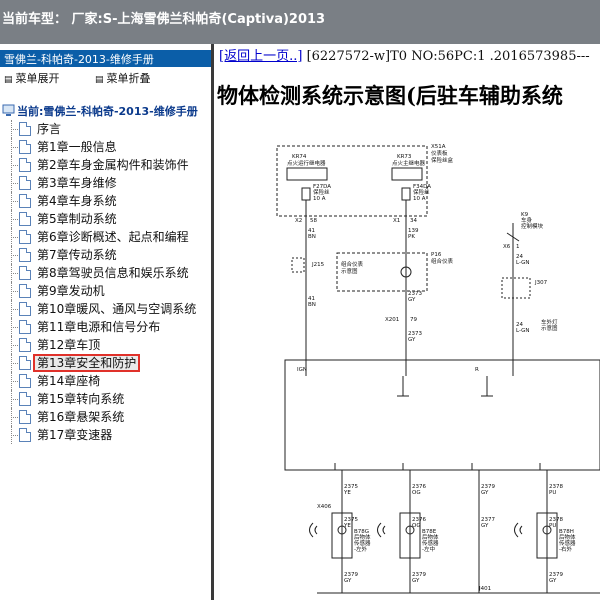 The height and width of the screenshot is (600, 600). Describe the element at coordinates (77, 147) in the screenshot. I see `tree-item-label: 第1章一般信息` at that location.